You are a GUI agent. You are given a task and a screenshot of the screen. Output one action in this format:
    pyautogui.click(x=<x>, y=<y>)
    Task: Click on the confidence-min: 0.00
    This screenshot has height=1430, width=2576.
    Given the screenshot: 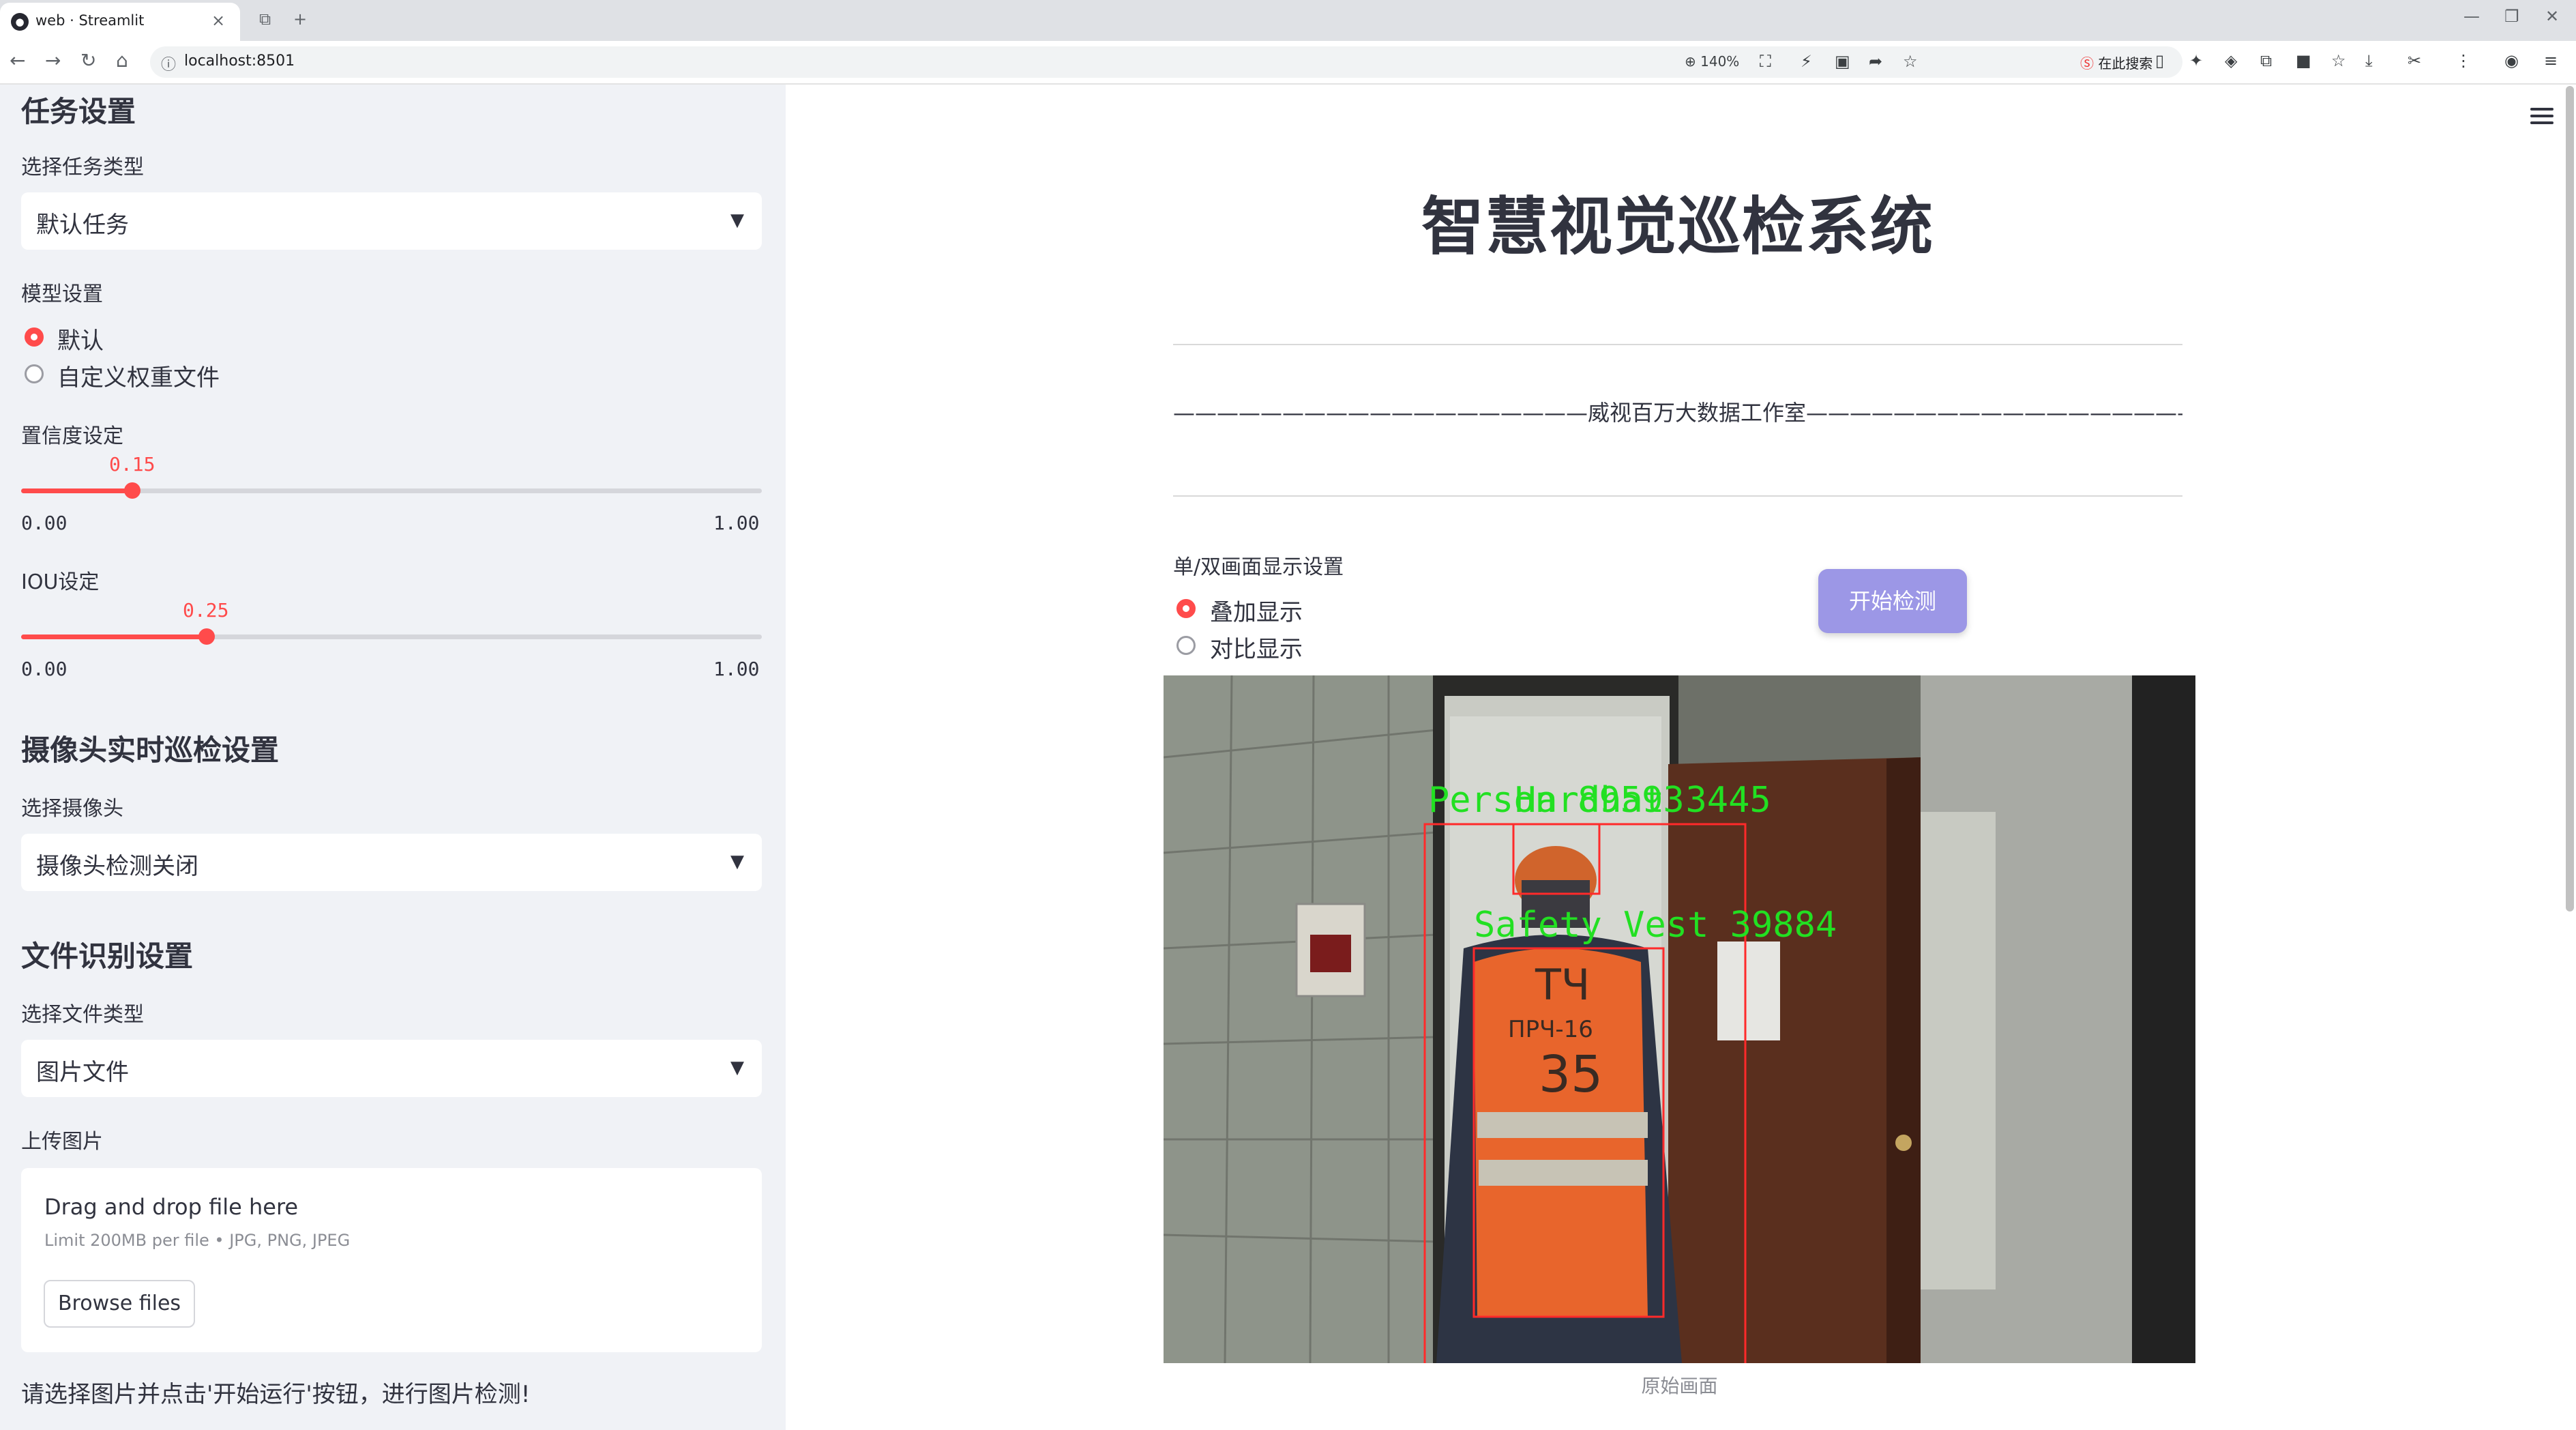 What is the action you would take?
    pyautogui.click(x=44, y=523)
    